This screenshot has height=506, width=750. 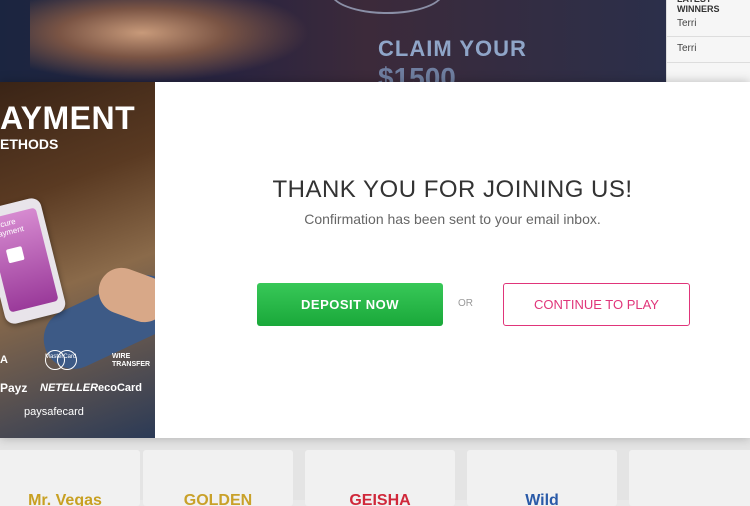 I want to click on hero-coin-graphic, so click(x=387, y=7).